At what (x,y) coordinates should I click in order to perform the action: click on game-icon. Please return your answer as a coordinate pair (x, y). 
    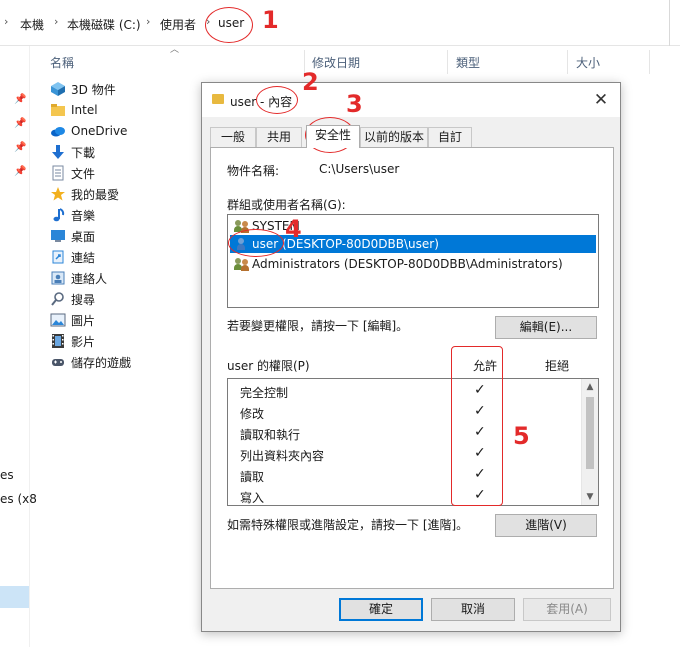
    Looking at the image, I should click on (58, 362).